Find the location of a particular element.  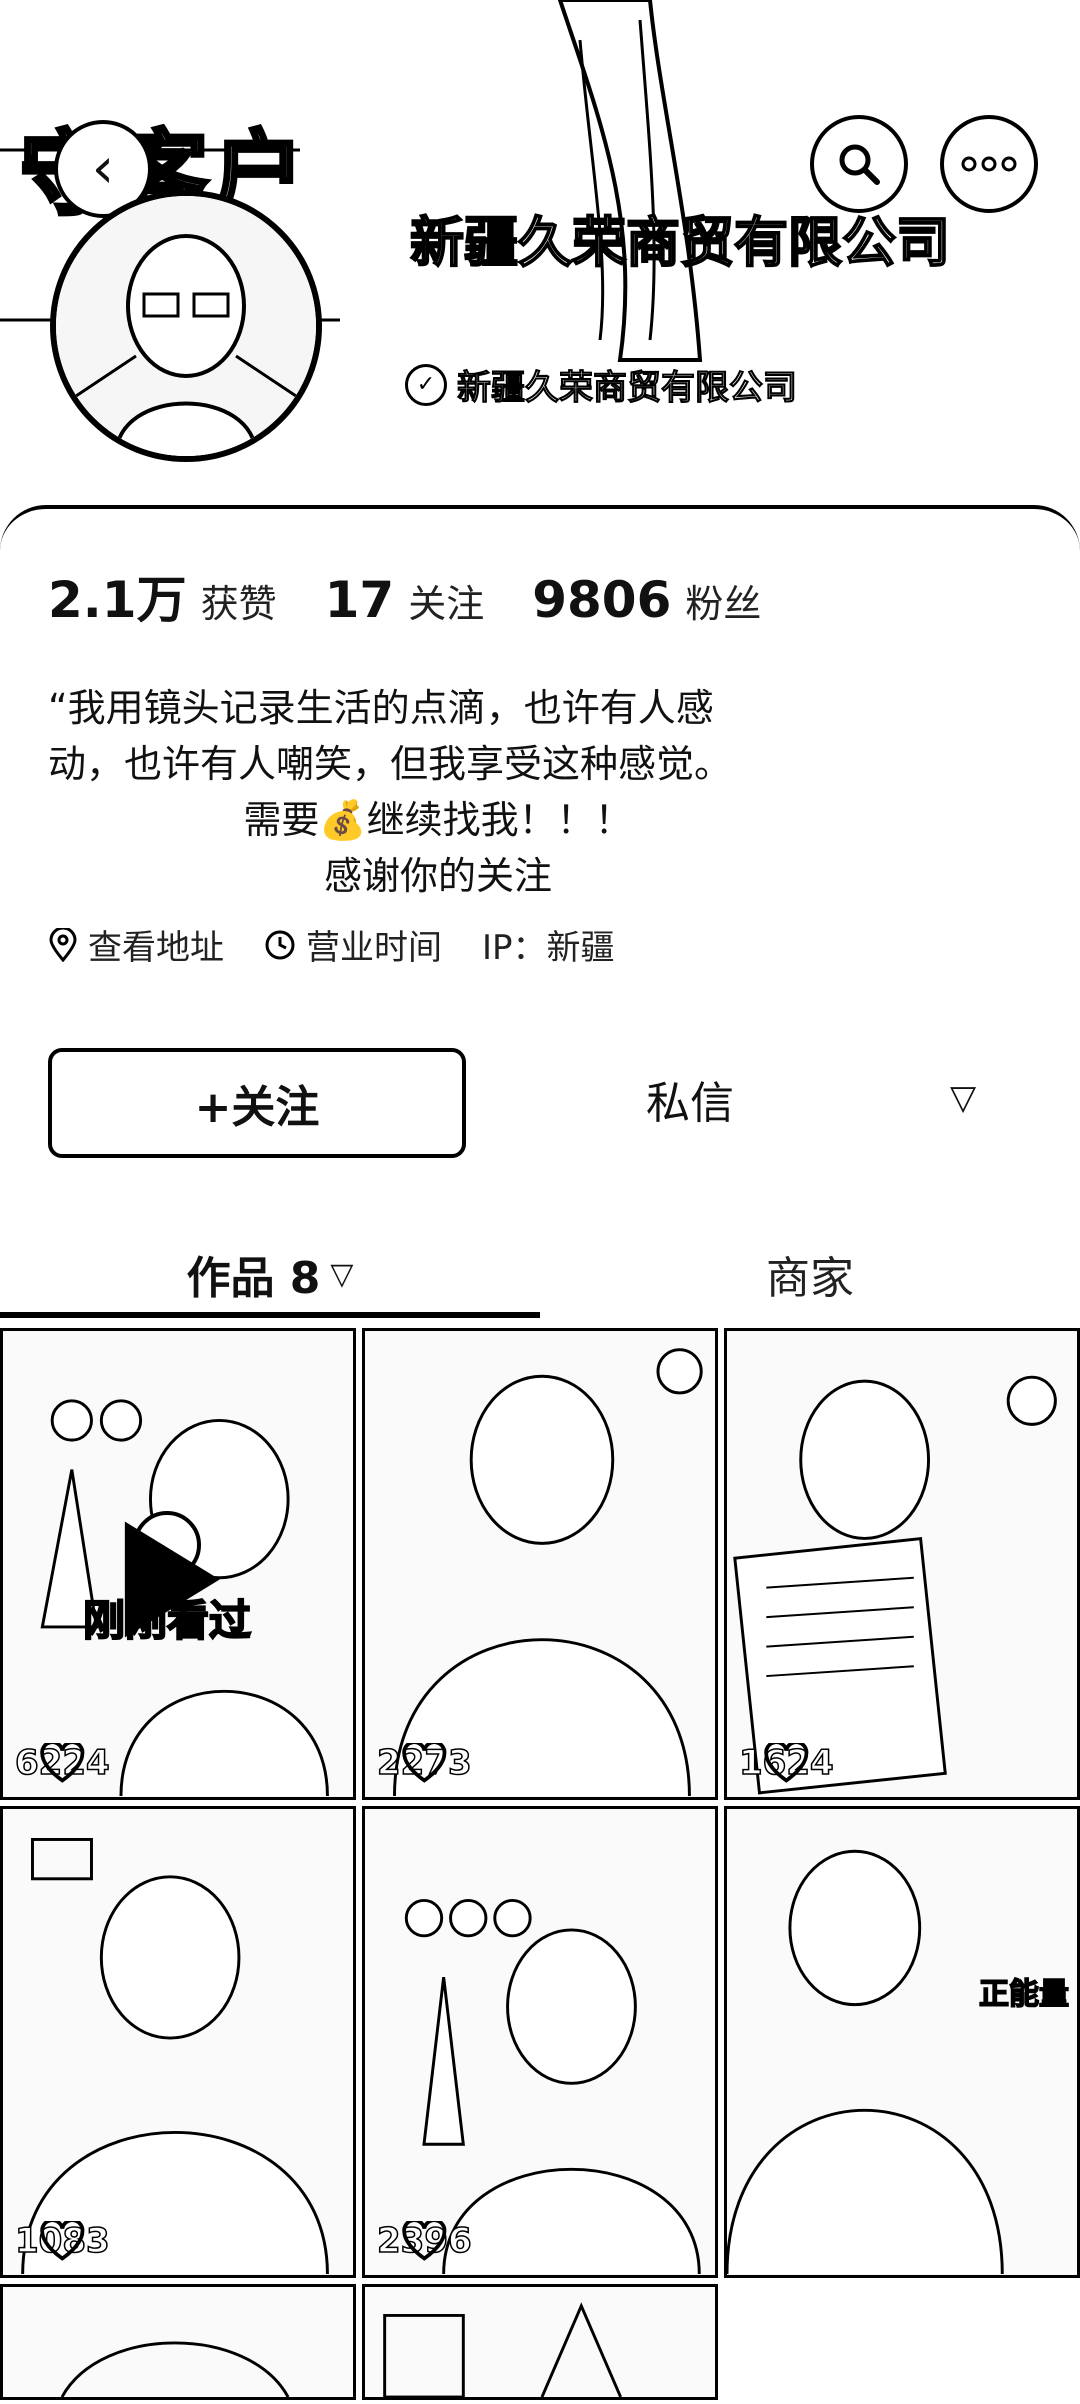

tab-works-label: 作品 8 is located at coordinates (253, 1278).